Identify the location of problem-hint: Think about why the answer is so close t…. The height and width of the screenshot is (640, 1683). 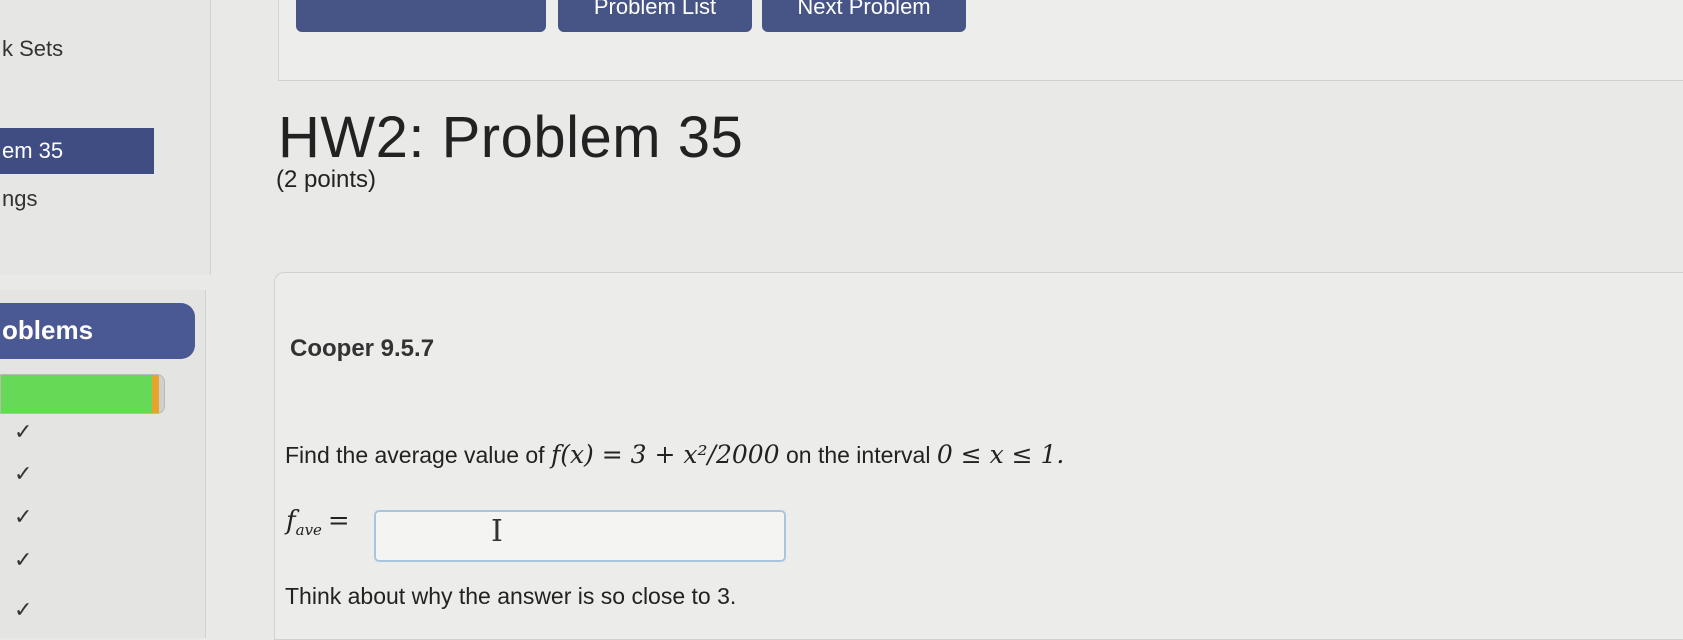
(511, 596).